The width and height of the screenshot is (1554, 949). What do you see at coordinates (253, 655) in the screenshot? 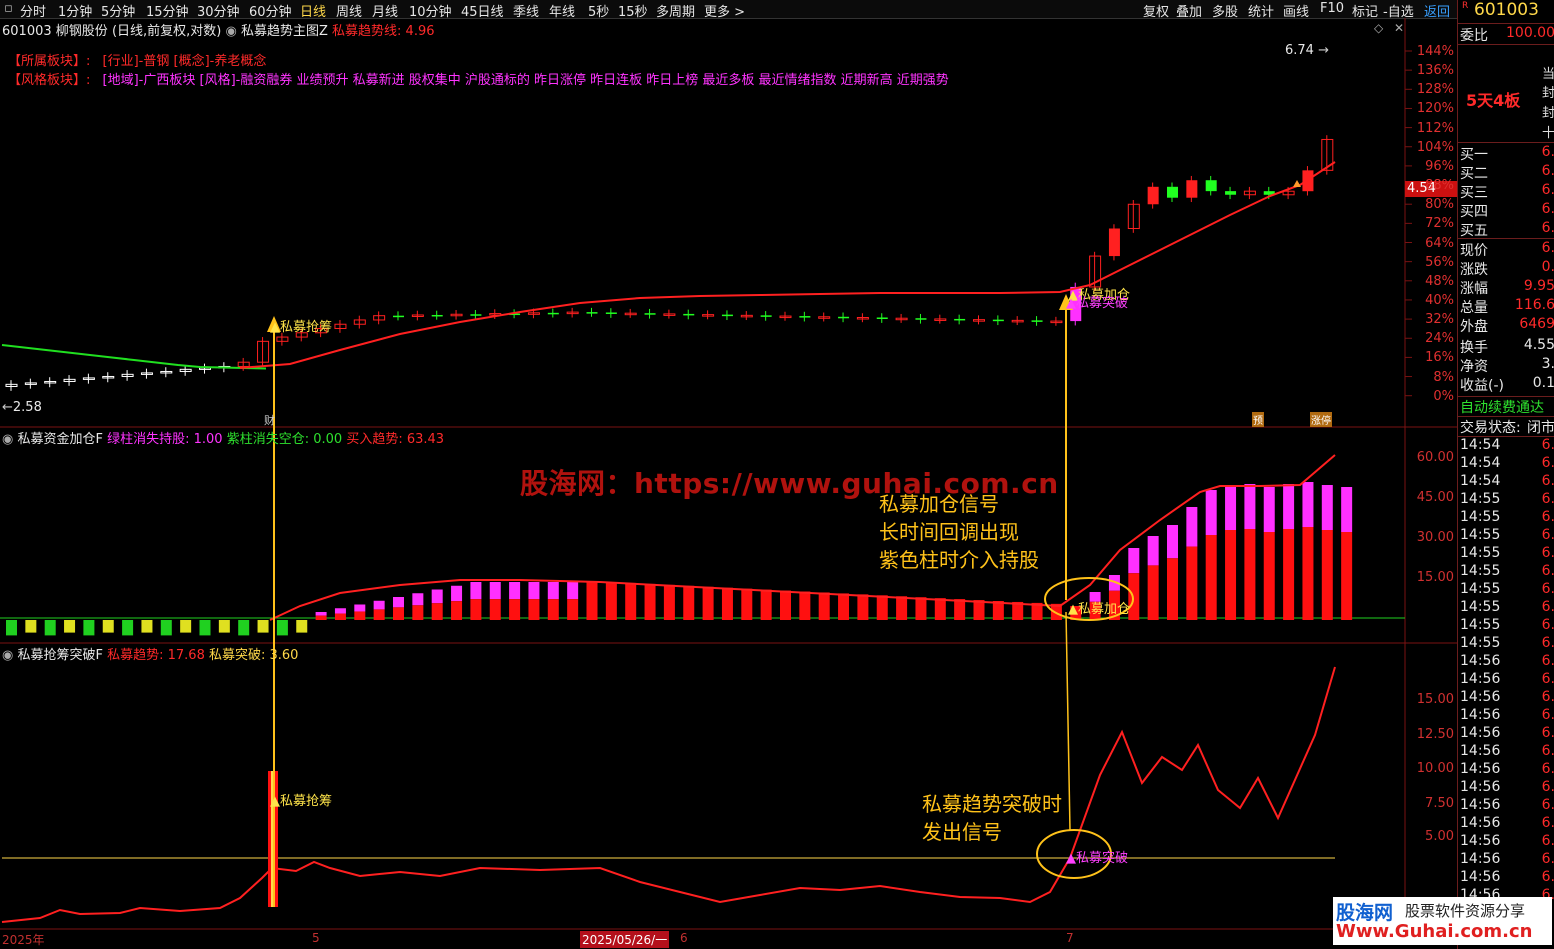
I see `sub2-breakout: 私募突破: 3.60` at bounding box center [253, 655].